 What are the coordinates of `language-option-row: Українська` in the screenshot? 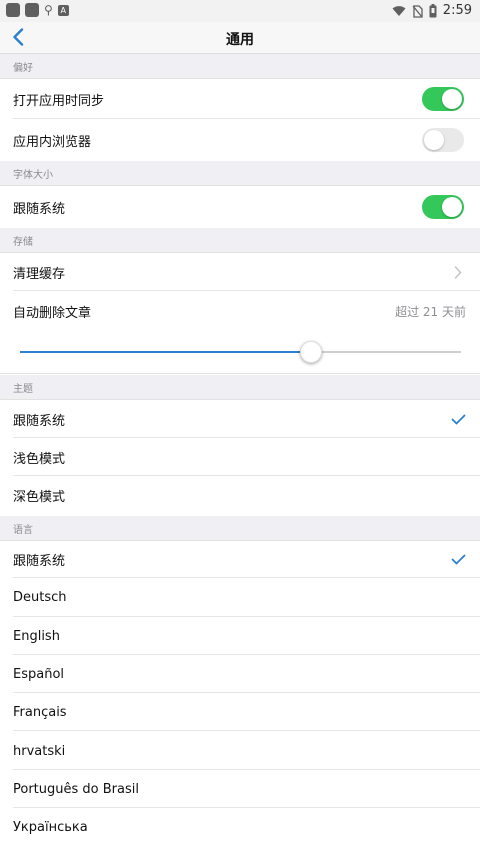 It's located at (240, 828).